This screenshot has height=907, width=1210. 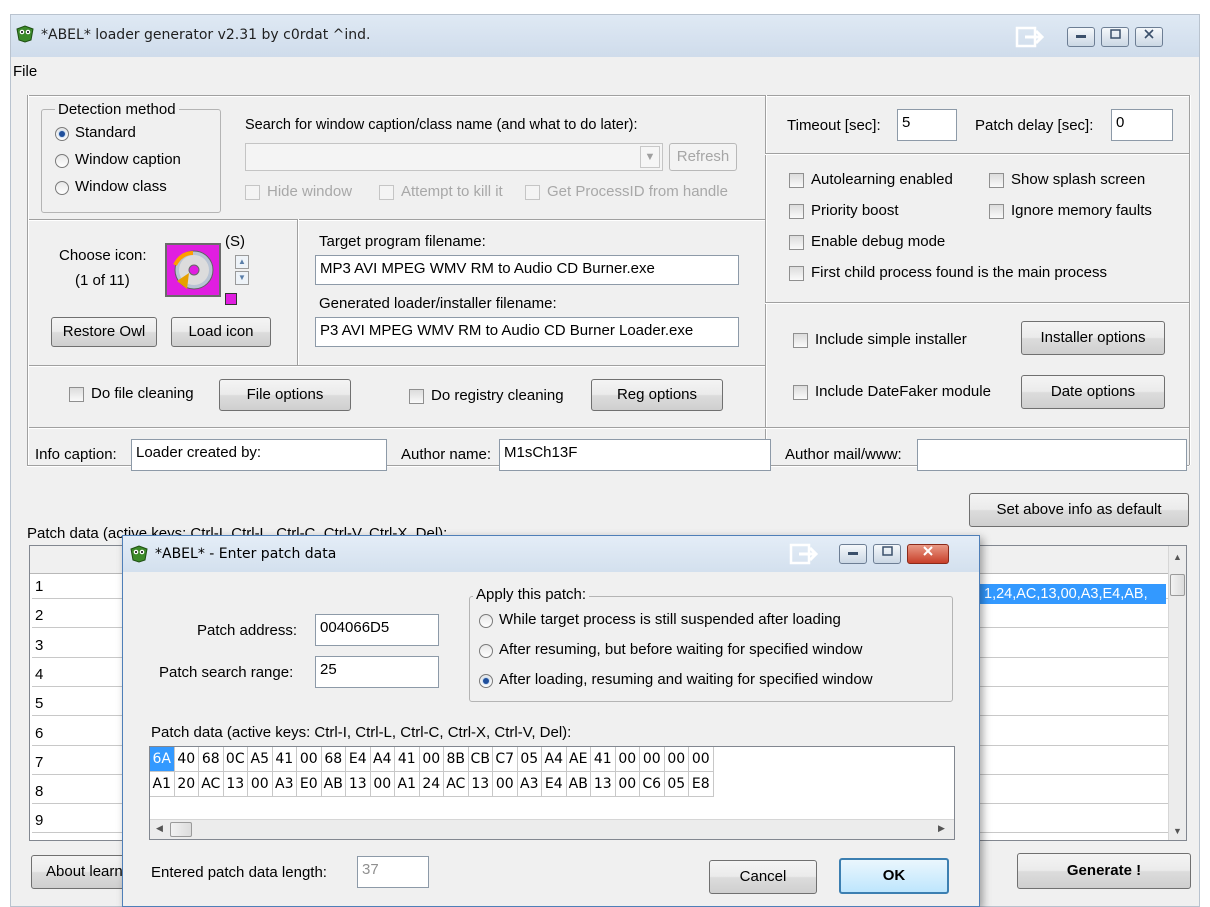 What do you see at coordinates (652, 784) in the screenshot?
I see `hex-cell: C6` at bounding box center [652, 784].